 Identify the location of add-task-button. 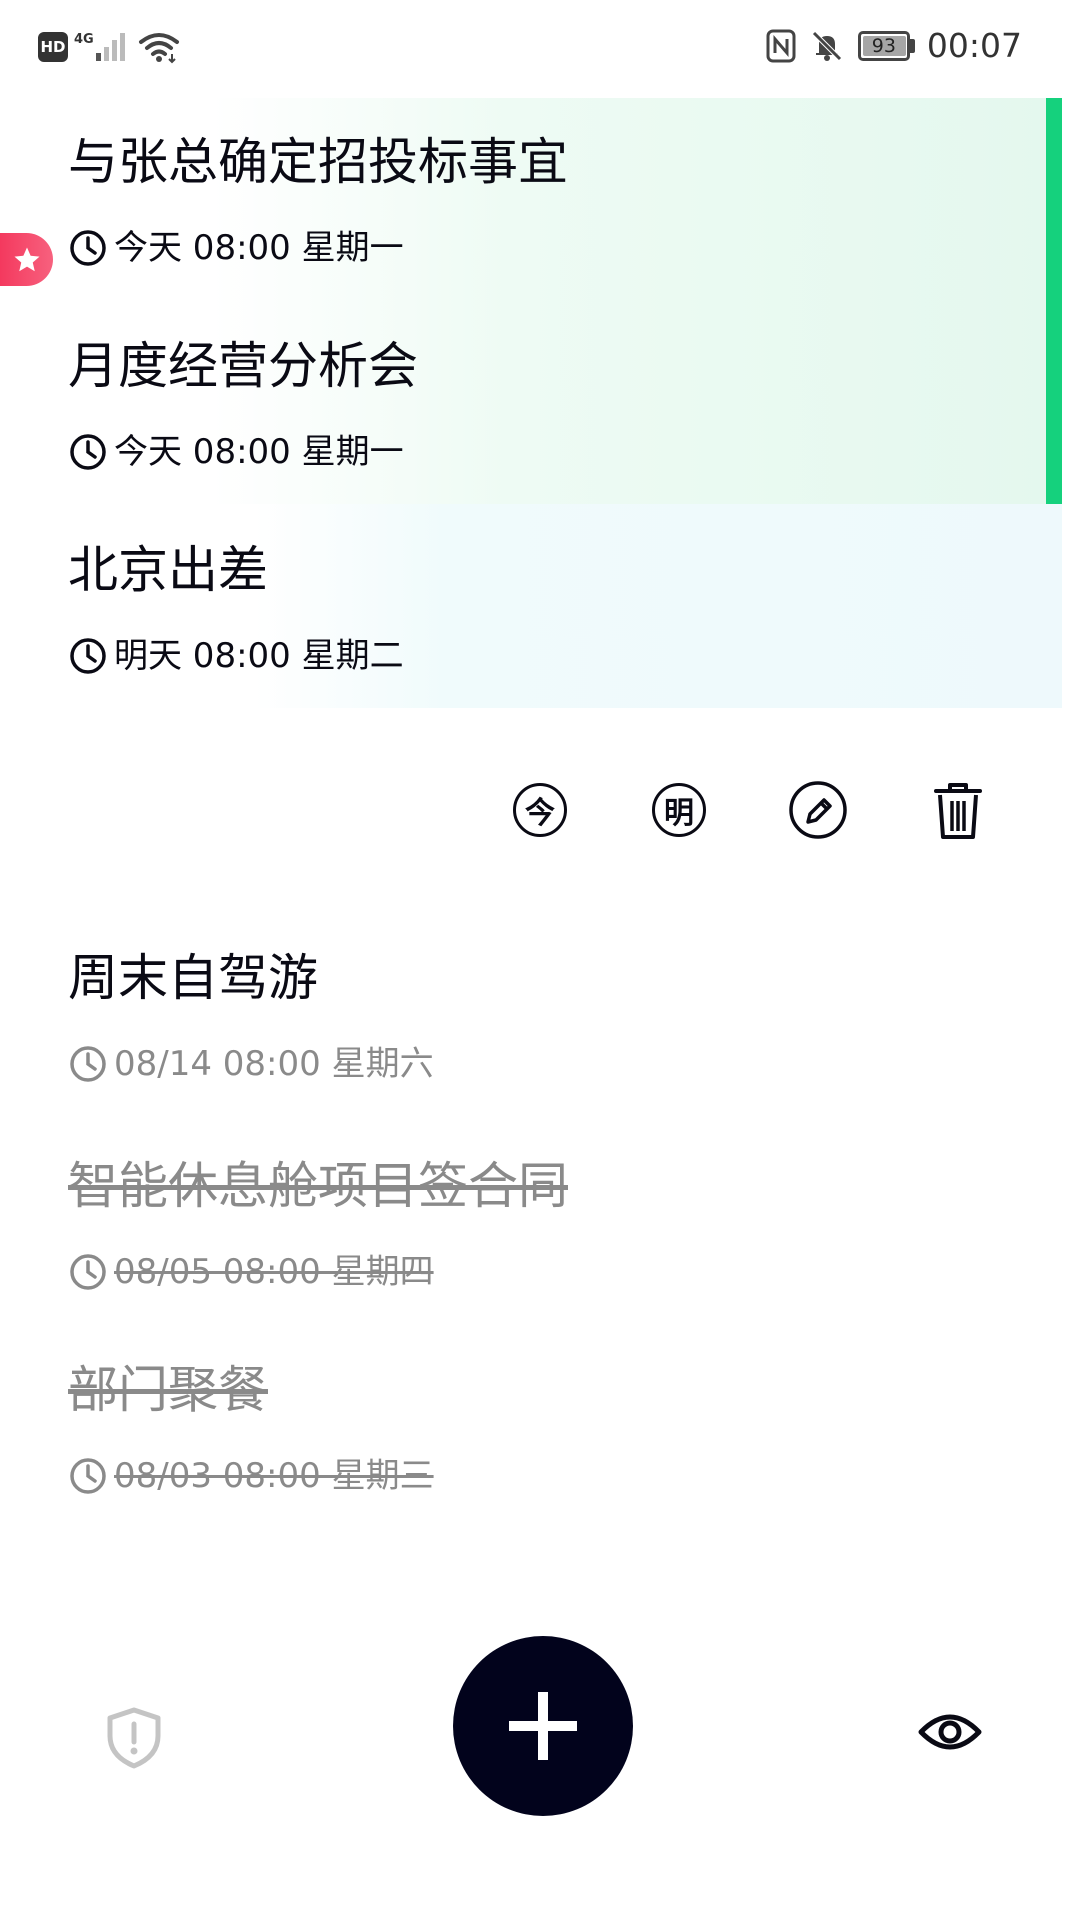
(543, 1726).